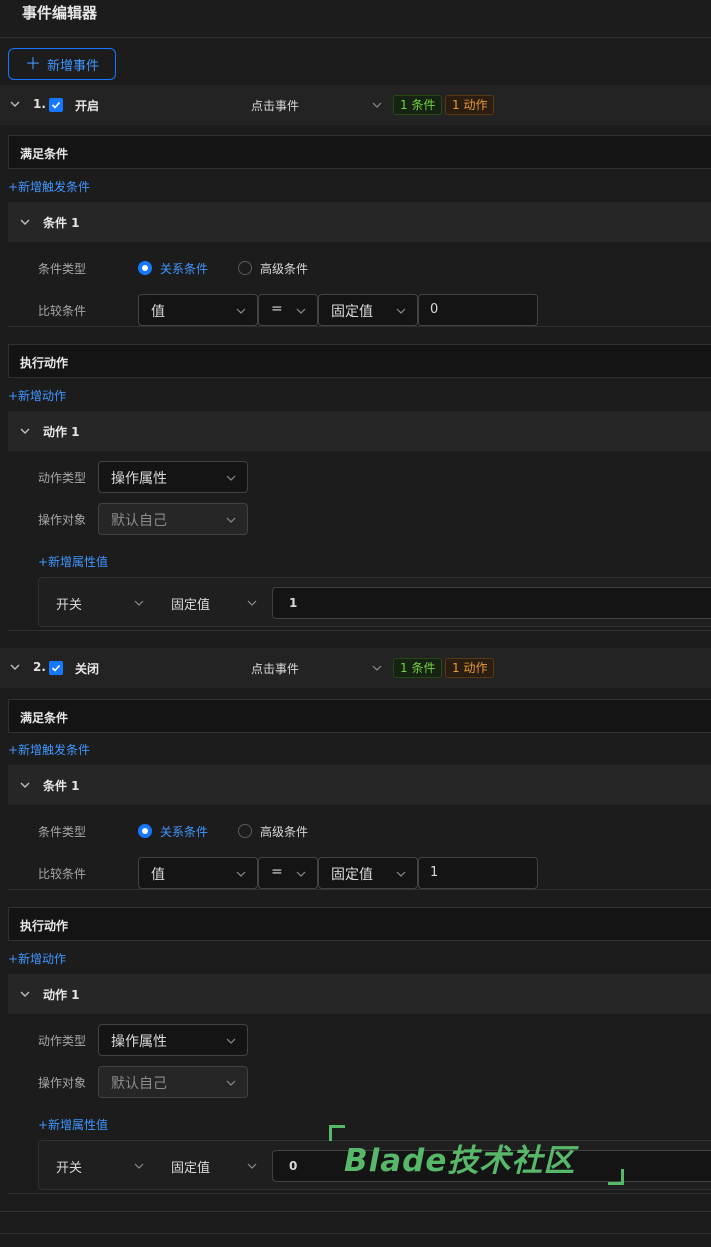 This screenshot has width=711, height=1247. Describe the element at coordinates (359, 152) in the screenshot. I see `conditions-section-header: 满足条件` at that location.